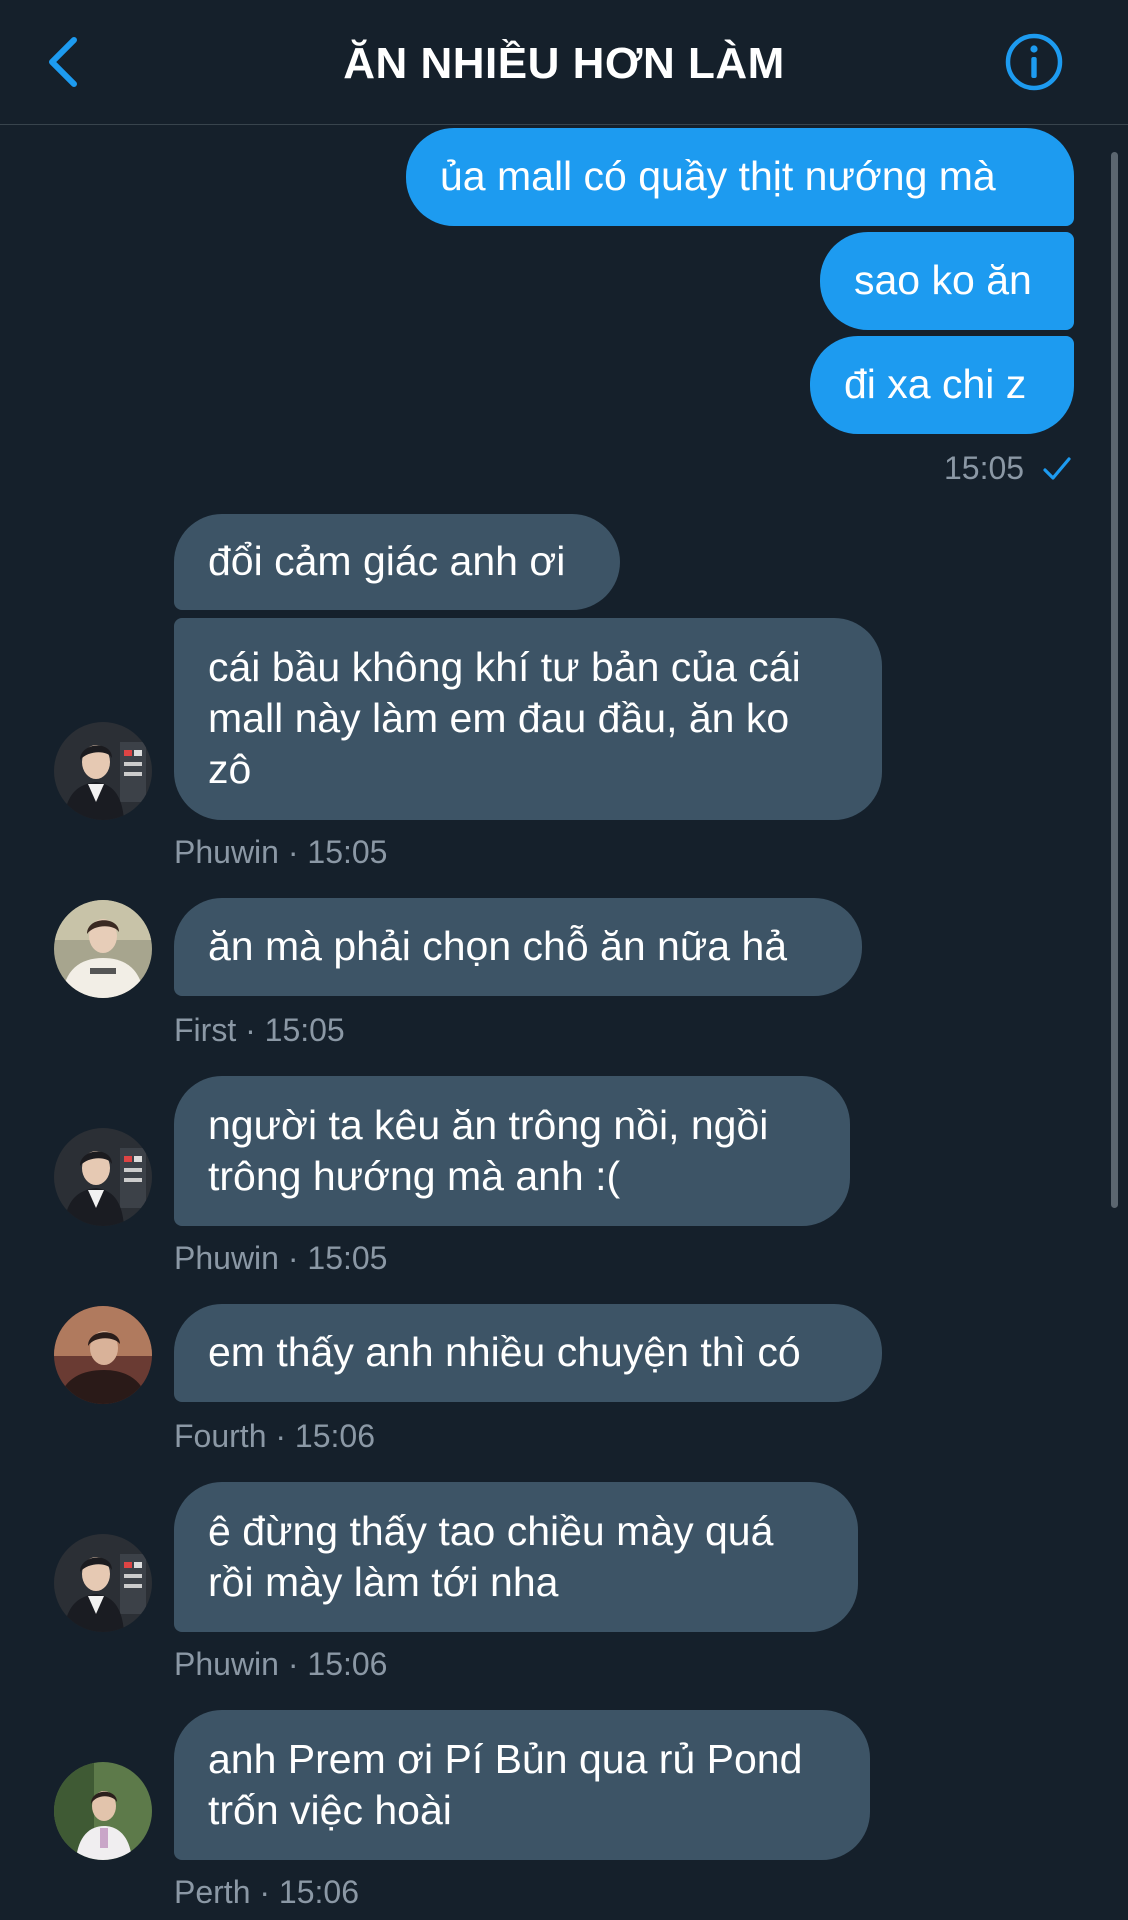 The width and height of the screenshot is (1128, 1920). What do you see at coordinates (266, 1892) in the screenshot?
I see `message-meta: Perth · 15:06` at bounding box center [266, 1892].